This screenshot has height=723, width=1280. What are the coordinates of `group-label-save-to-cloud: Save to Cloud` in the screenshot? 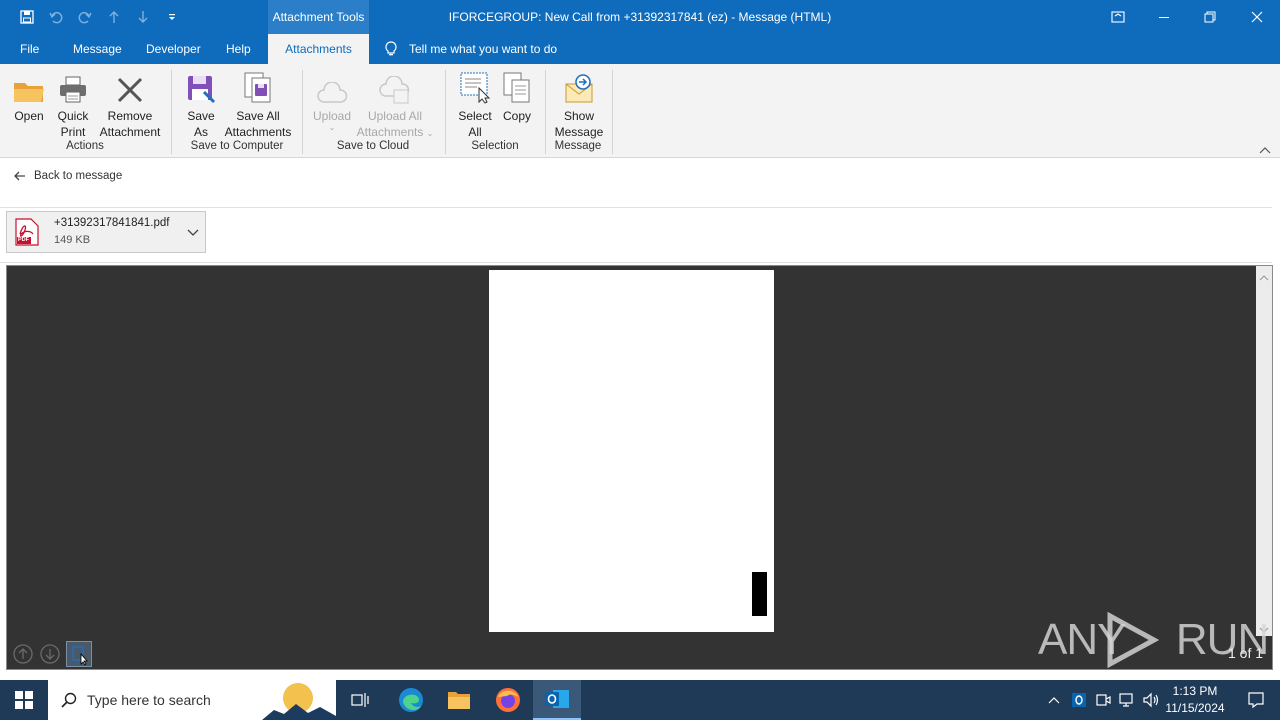 It's located at (373, 146).